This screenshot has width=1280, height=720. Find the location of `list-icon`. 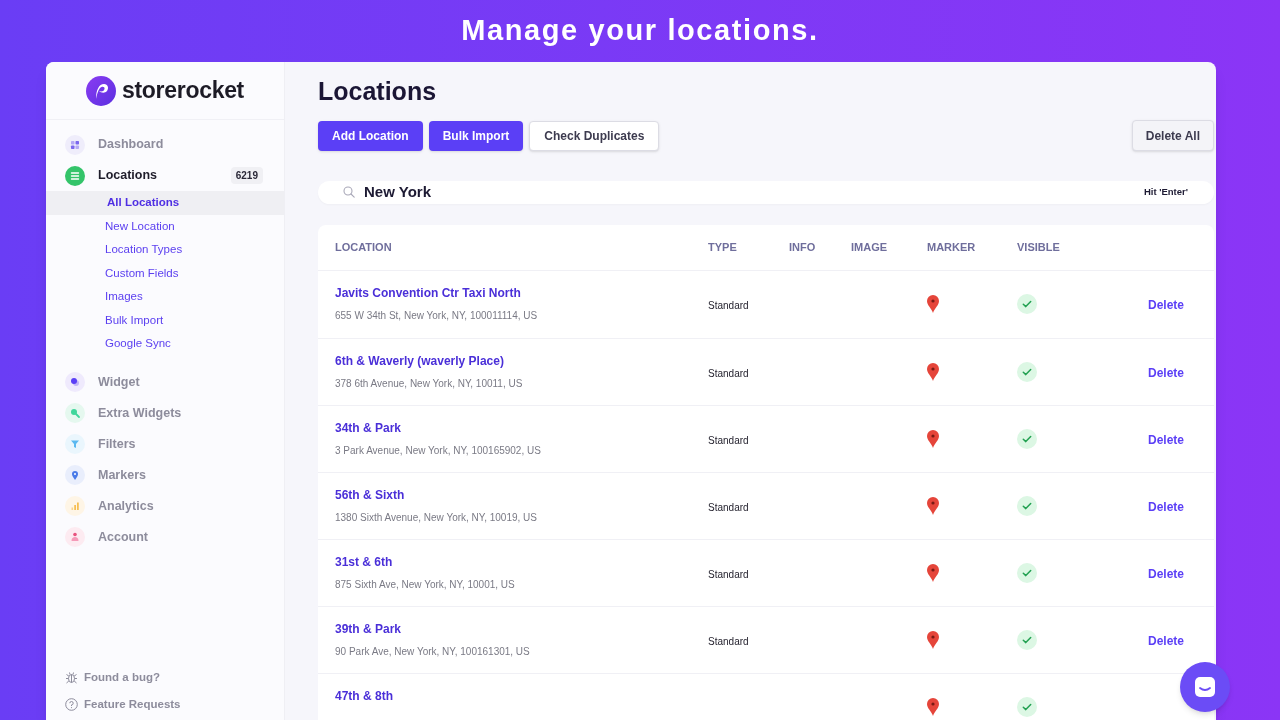

list-icon is located at coordinates (75, 175).